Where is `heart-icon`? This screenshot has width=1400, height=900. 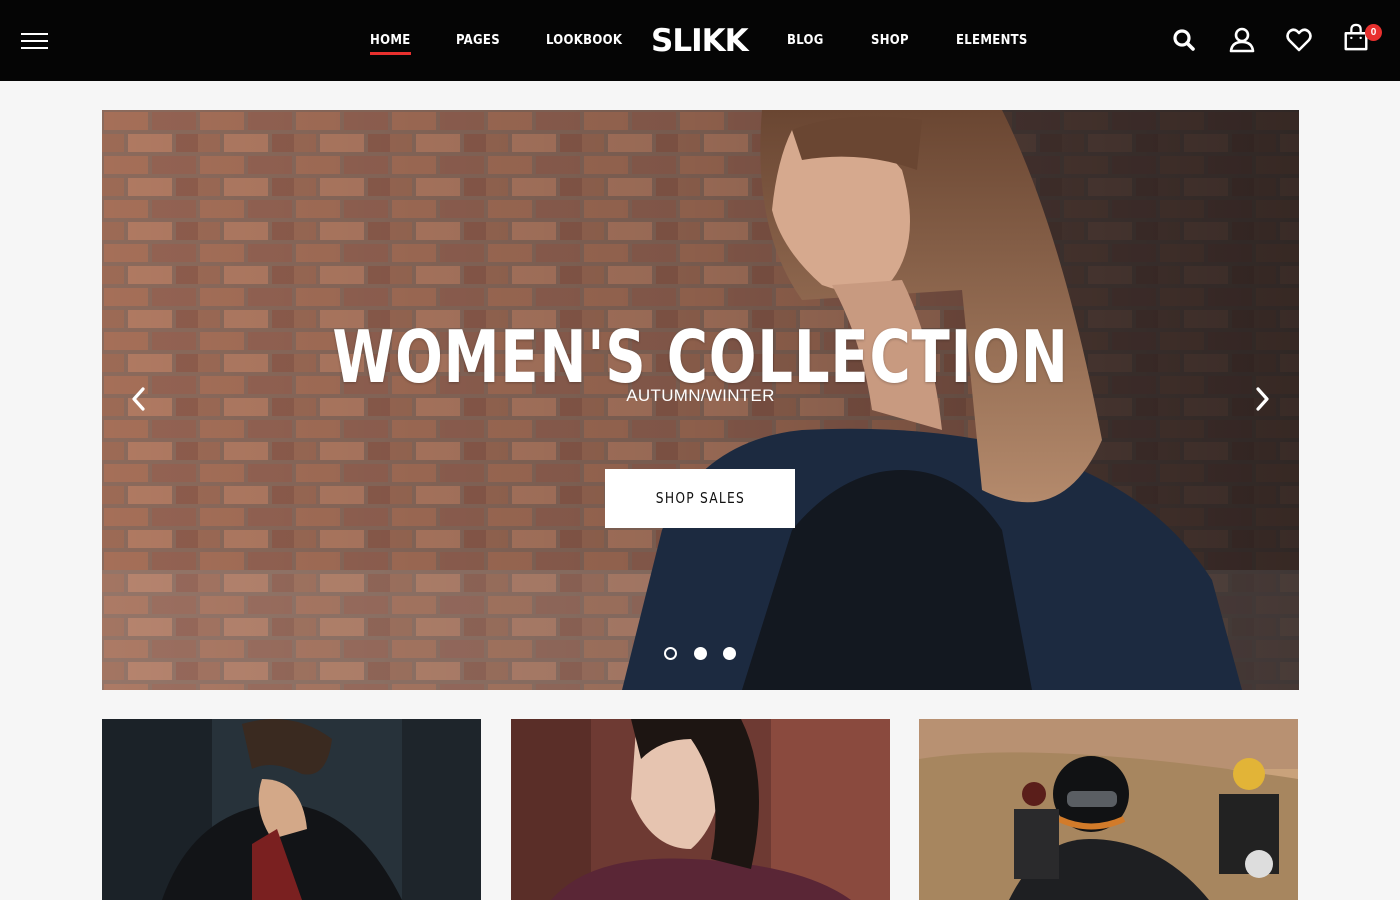
heart-icon is located at coordinates (1299, 40).